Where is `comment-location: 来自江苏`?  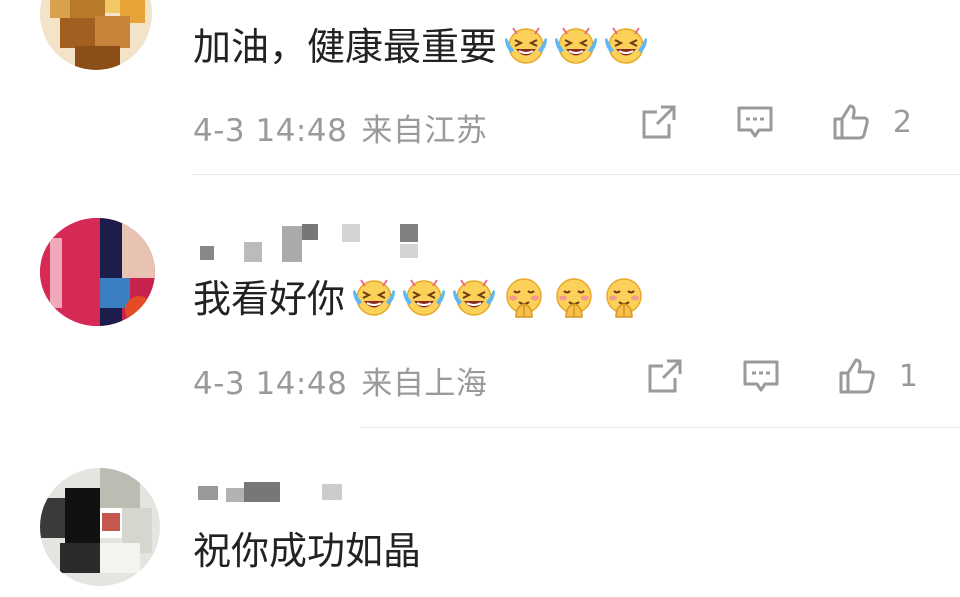
comment-location: 来自江苏 is located at coordinates (424, 131).